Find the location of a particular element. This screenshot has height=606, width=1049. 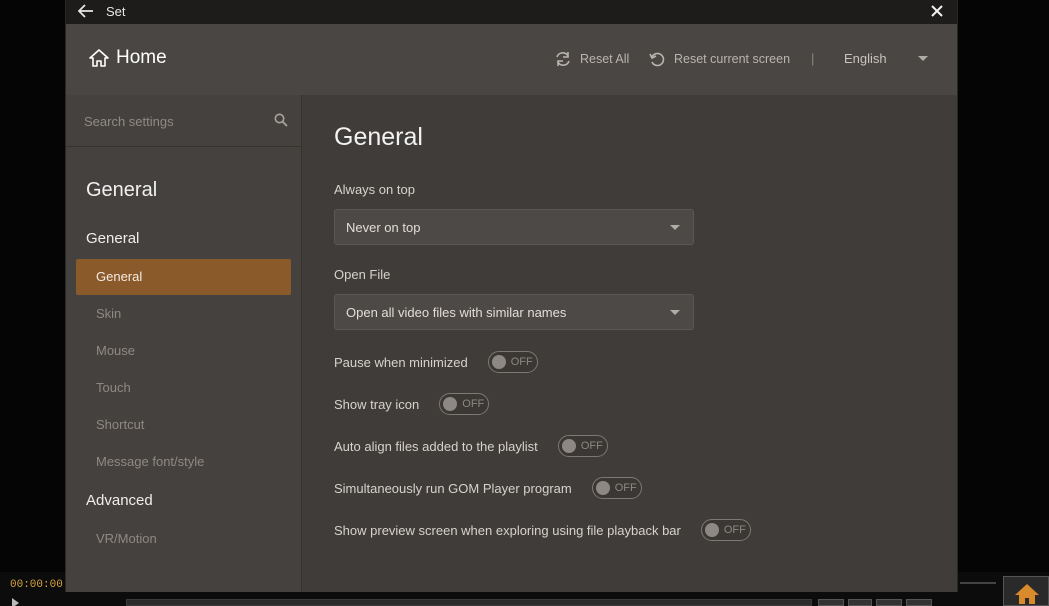

show-tray-icon-row: Show tray icon OFF is located at coordinates (412, 404).